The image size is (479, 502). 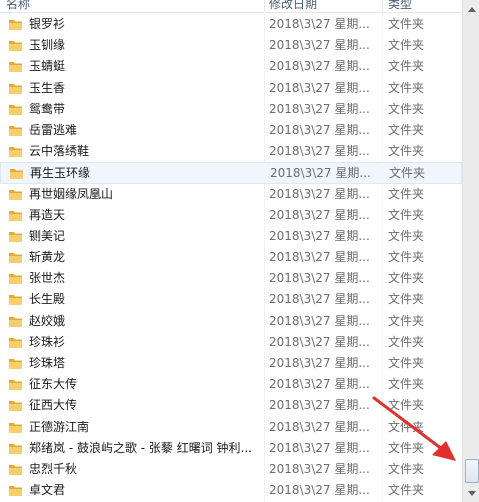 What do you see at coordinates (47, 490) in the screenshot?
I see `item-name: 卓文君` at bounding box center [47, 490].